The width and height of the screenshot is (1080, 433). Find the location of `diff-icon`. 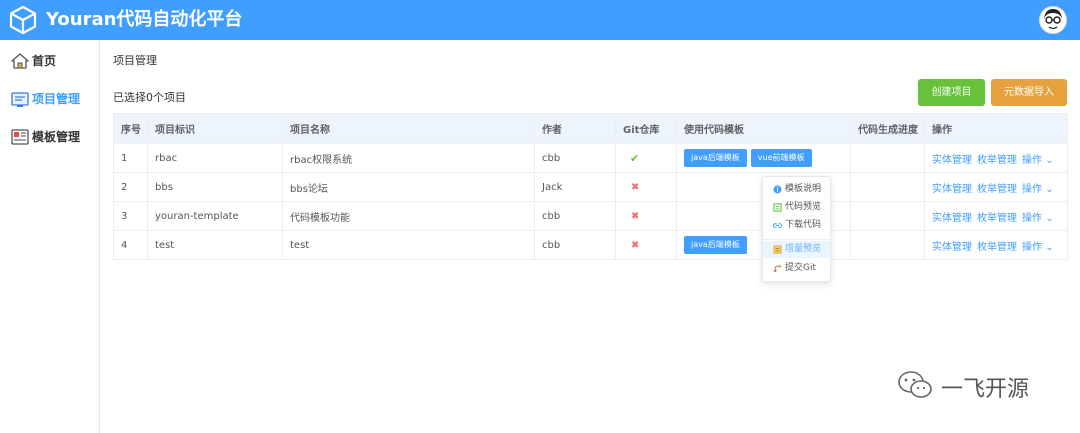

diff-icon is located at coordinates (777, 249).